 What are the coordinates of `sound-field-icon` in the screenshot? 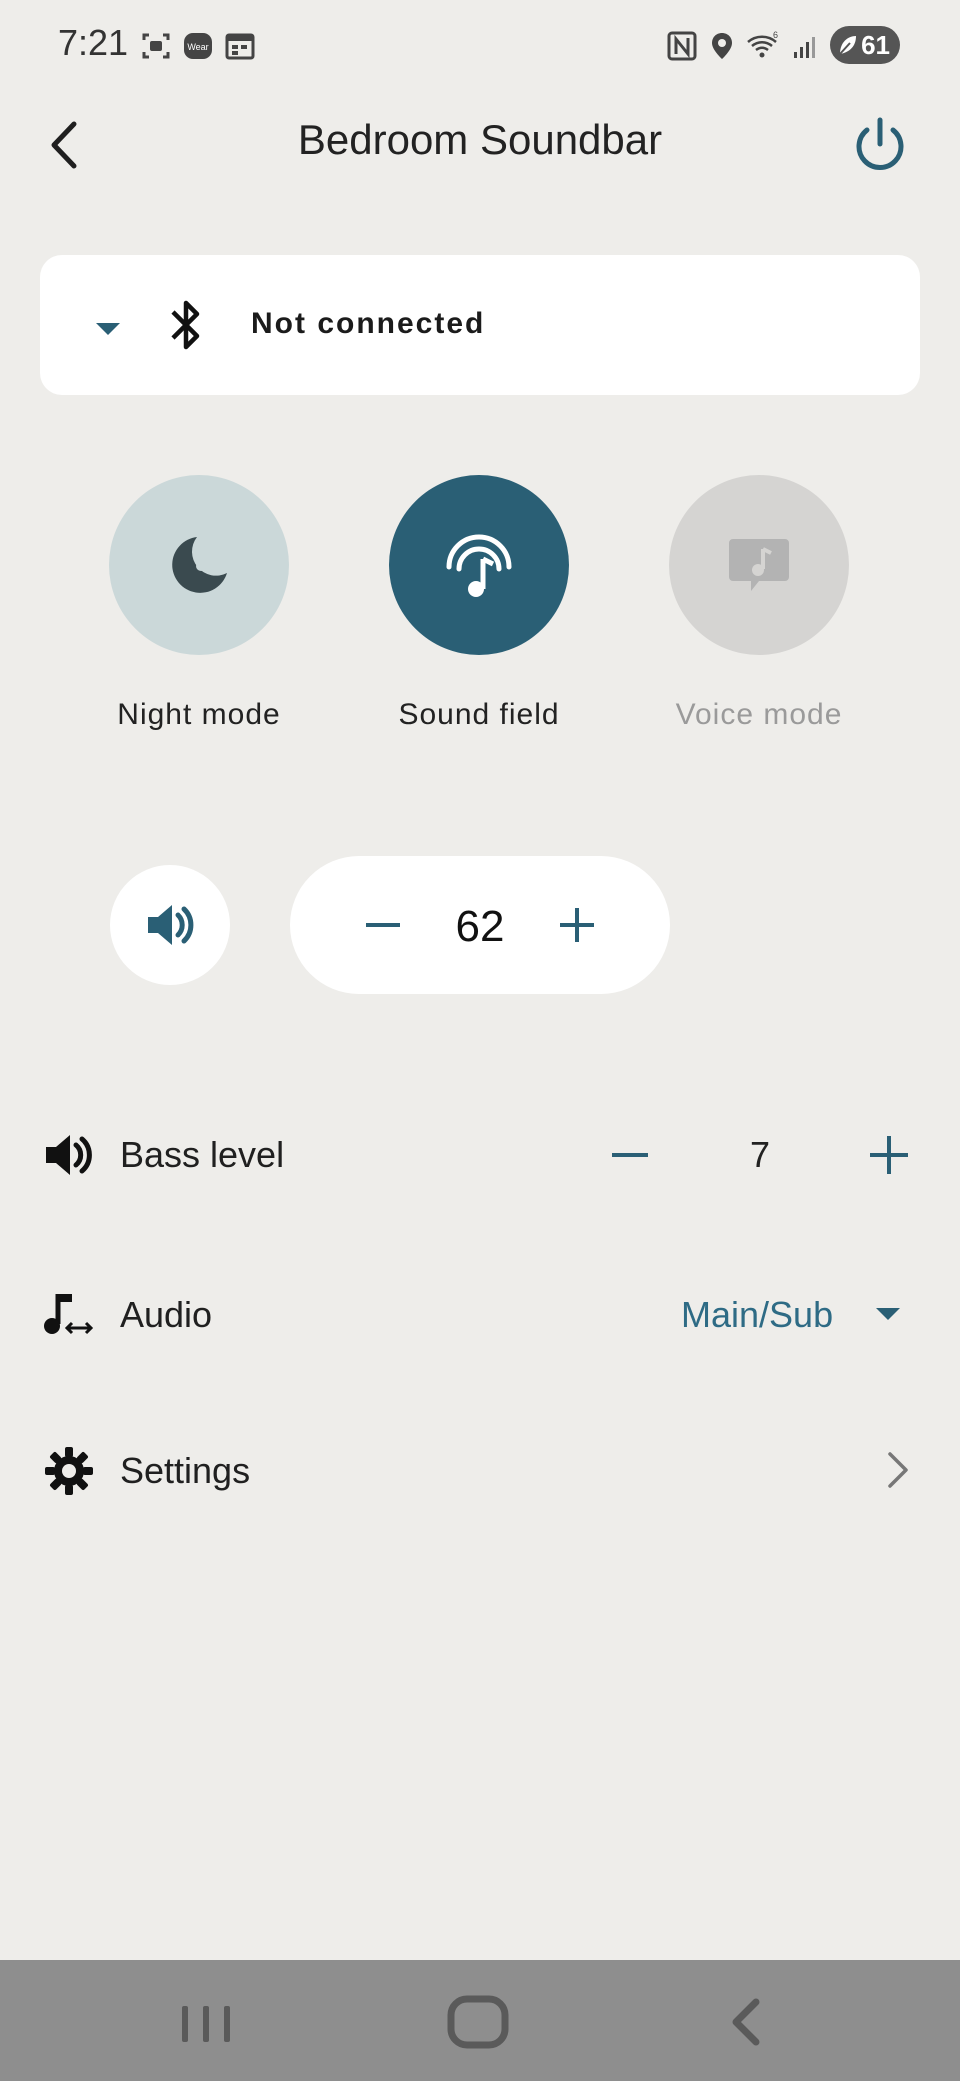 It's located at (479, 565).